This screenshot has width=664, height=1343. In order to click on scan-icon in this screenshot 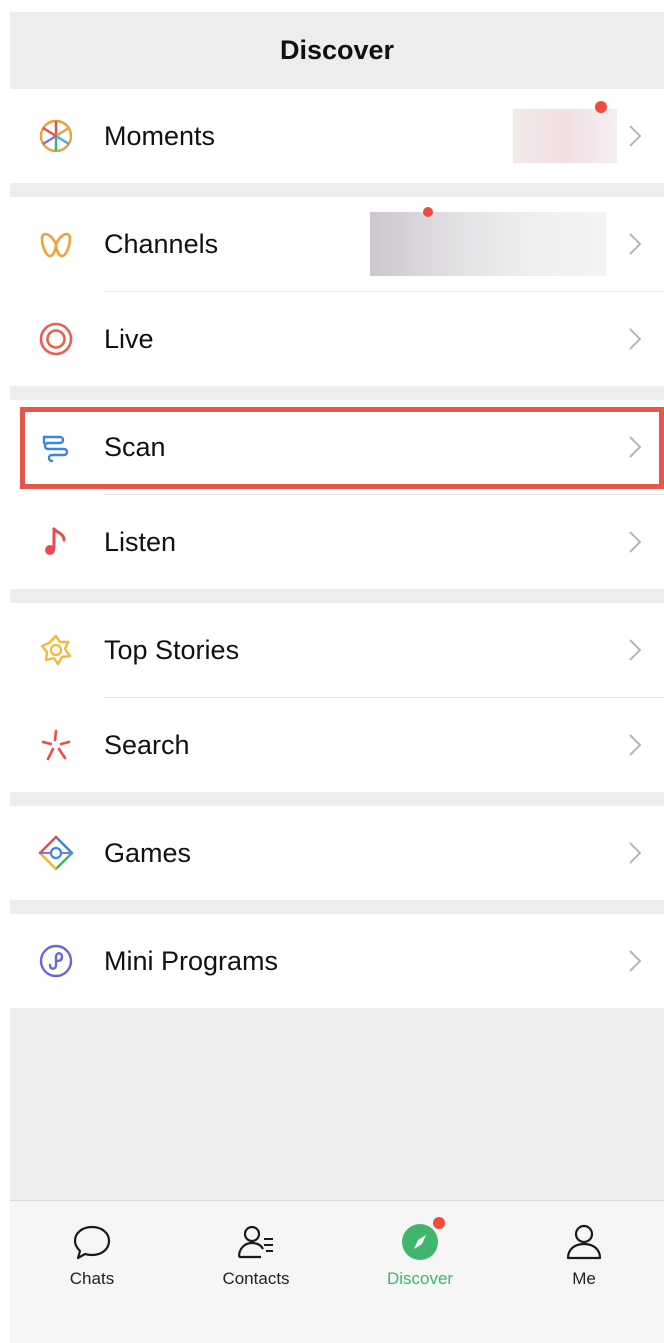, I will do `click(56, 447)`.